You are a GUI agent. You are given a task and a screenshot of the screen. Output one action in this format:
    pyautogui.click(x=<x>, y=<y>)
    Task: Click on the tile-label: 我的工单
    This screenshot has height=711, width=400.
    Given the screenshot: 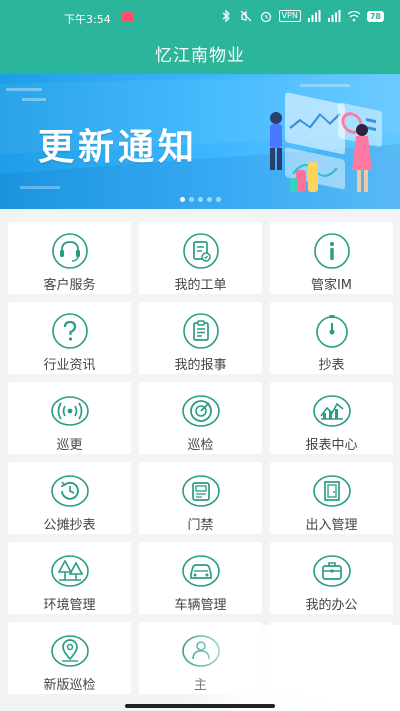 What is the action you would take?
    pyautogui.click(x=200, y=285)
    